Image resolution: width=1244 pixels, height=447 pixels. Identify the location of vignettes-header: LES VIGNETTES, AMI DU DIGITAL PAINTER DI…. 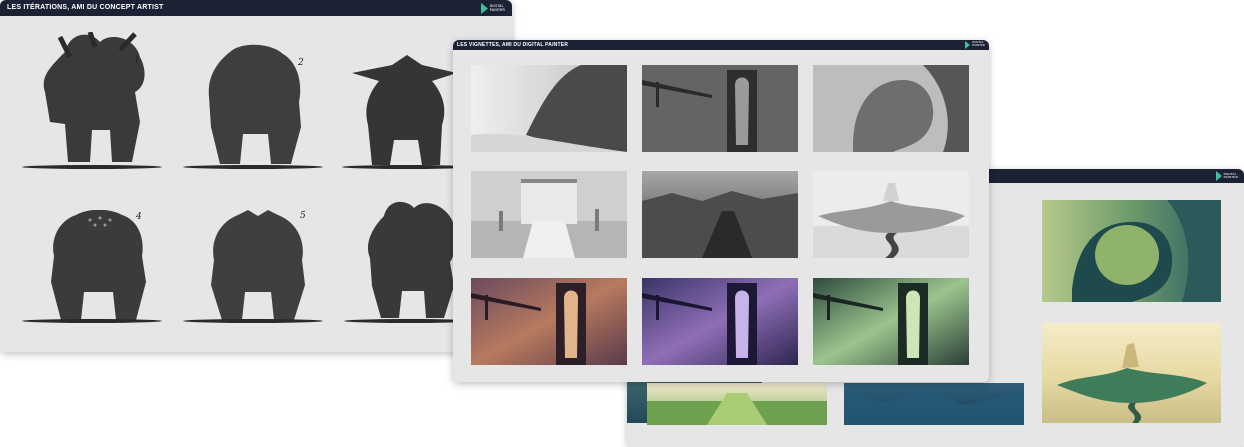
(721, 45).